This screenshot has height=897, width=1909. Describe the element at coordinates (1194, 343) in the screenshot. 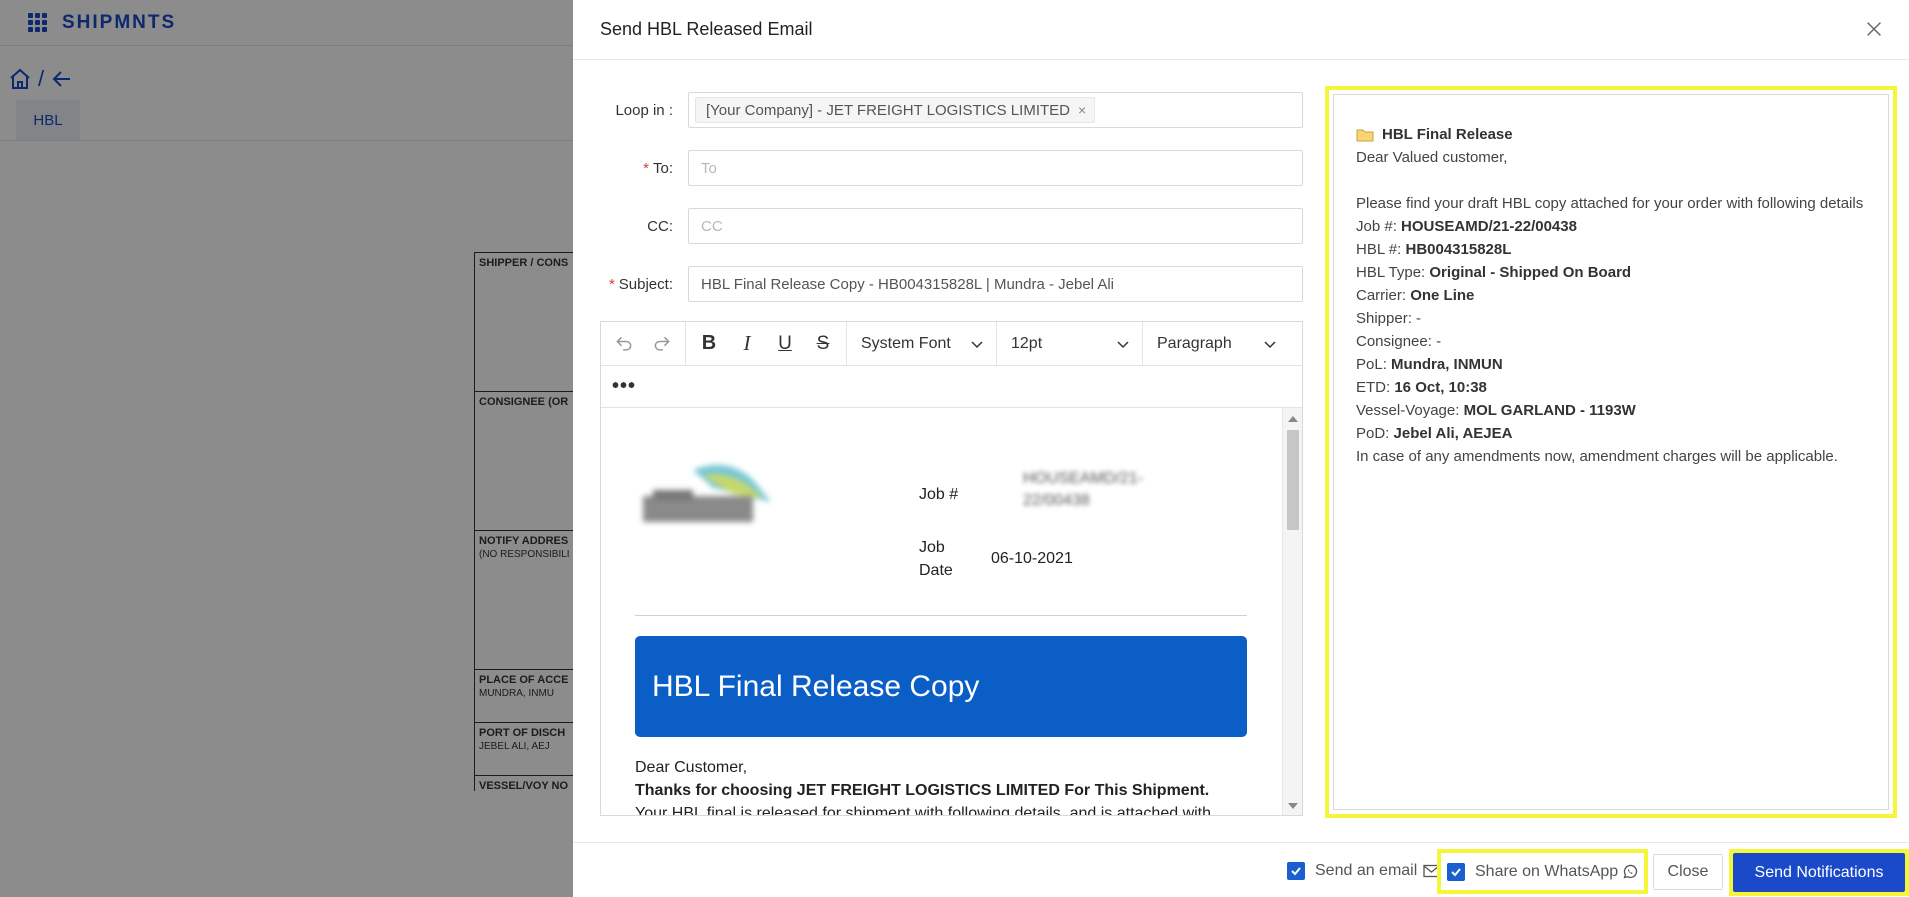

I see `block-format-value: Paragraph` at that location.